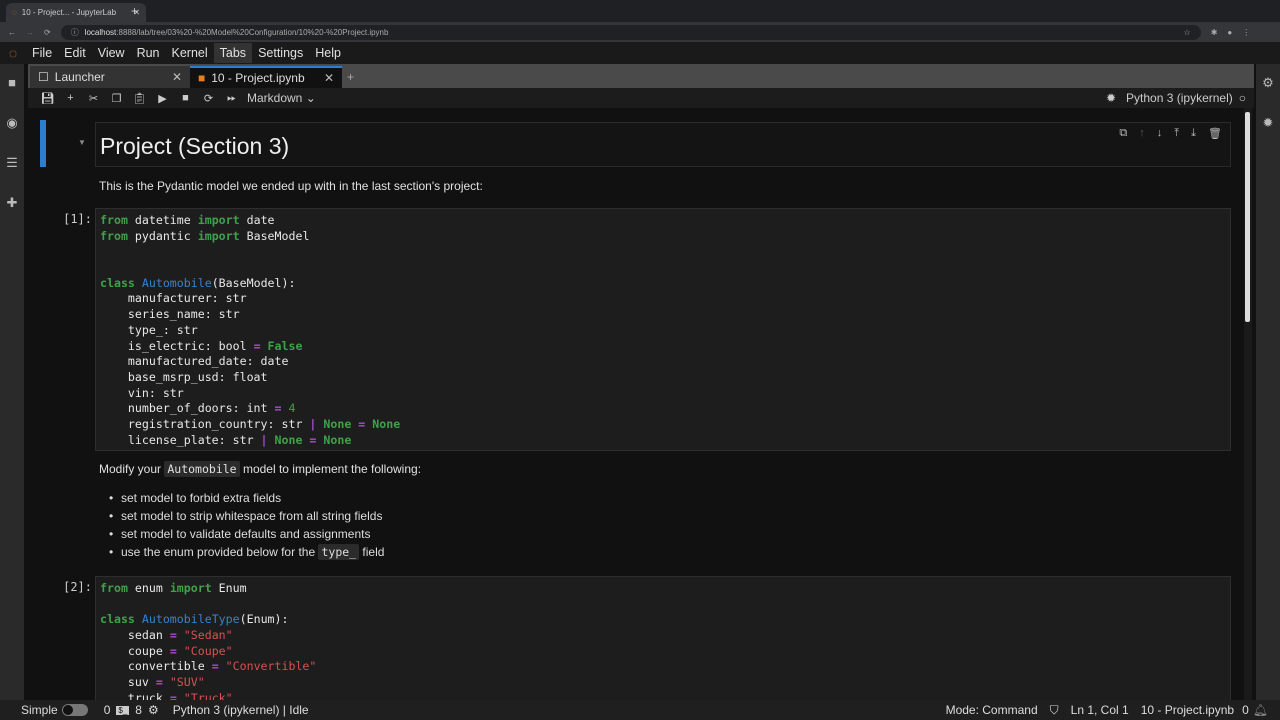 This screenshot has width=1280, height=720. I want to click on cell-prompt: [1]:, so click(77, 219).